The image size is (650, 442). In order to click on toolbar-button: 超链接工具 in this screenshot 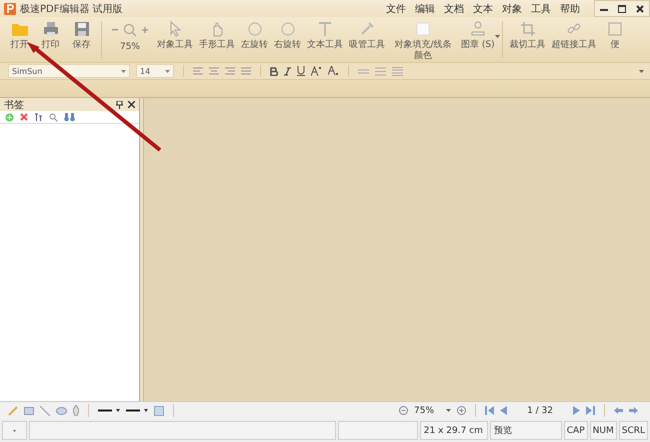, I will do `click(574, 39)`.